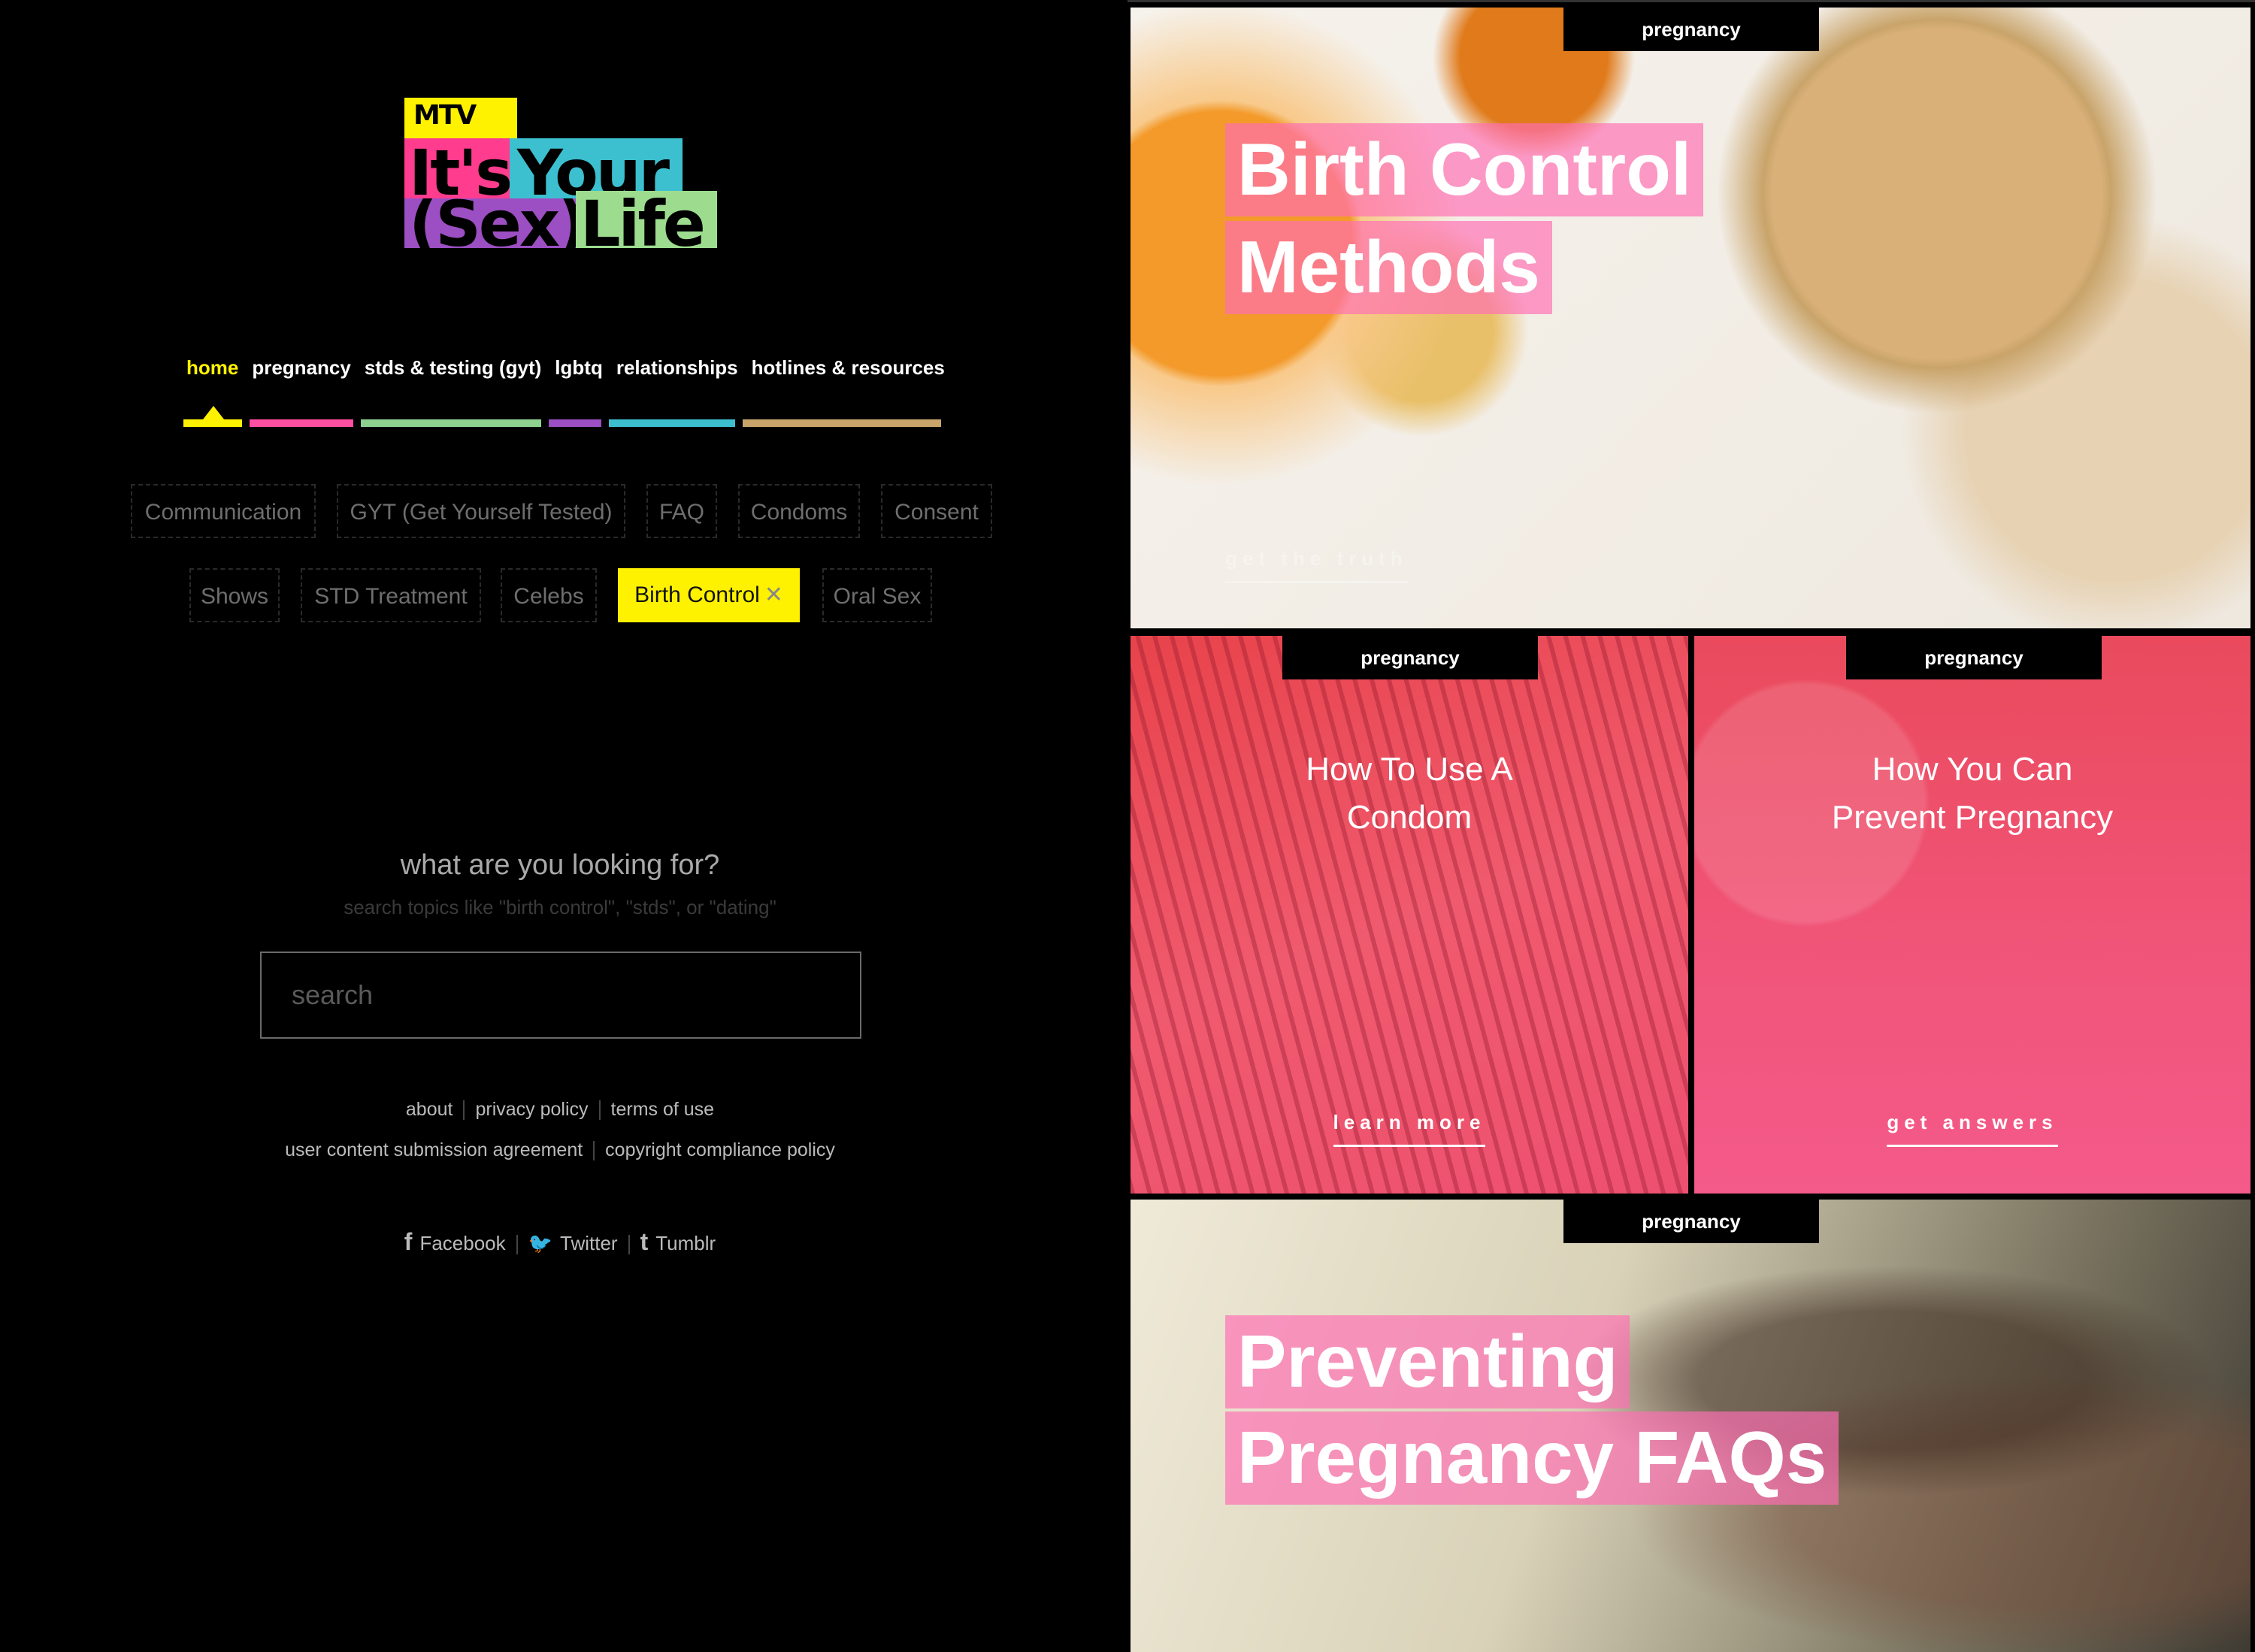  Describe the element at coordinates (1427, 1361) in the screenshot. I see `card-title-line-1: Preventing` at that location.